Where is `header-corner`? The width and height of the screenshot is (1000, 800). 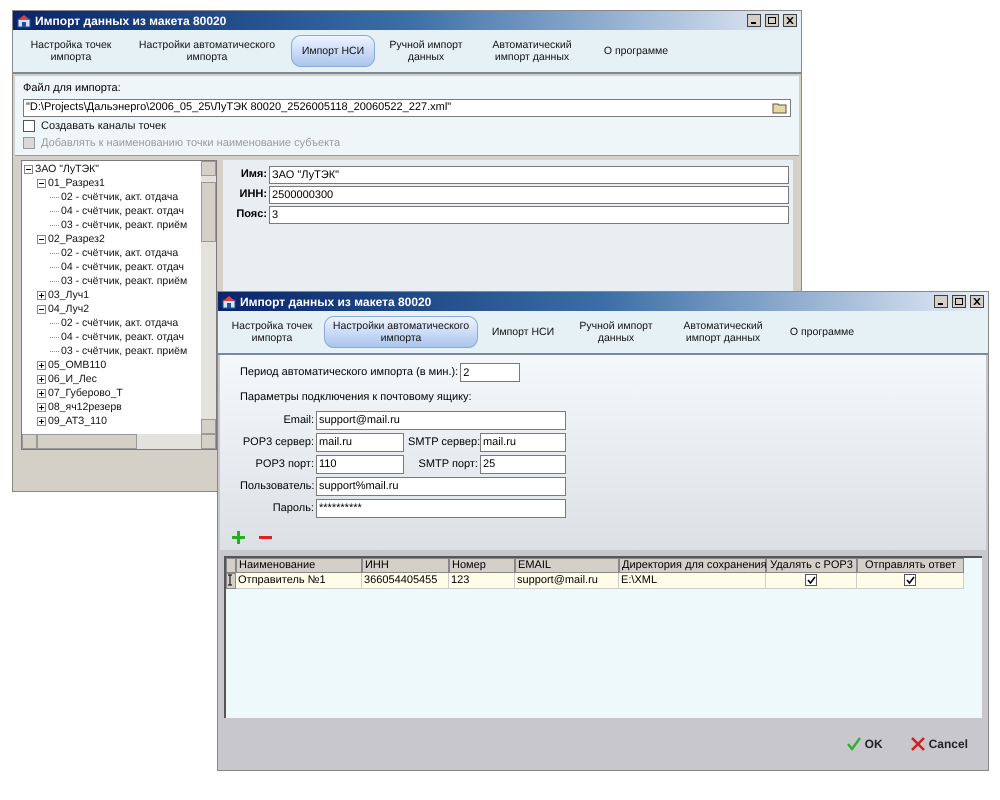 header-corner is located at coordinates (231, 565).